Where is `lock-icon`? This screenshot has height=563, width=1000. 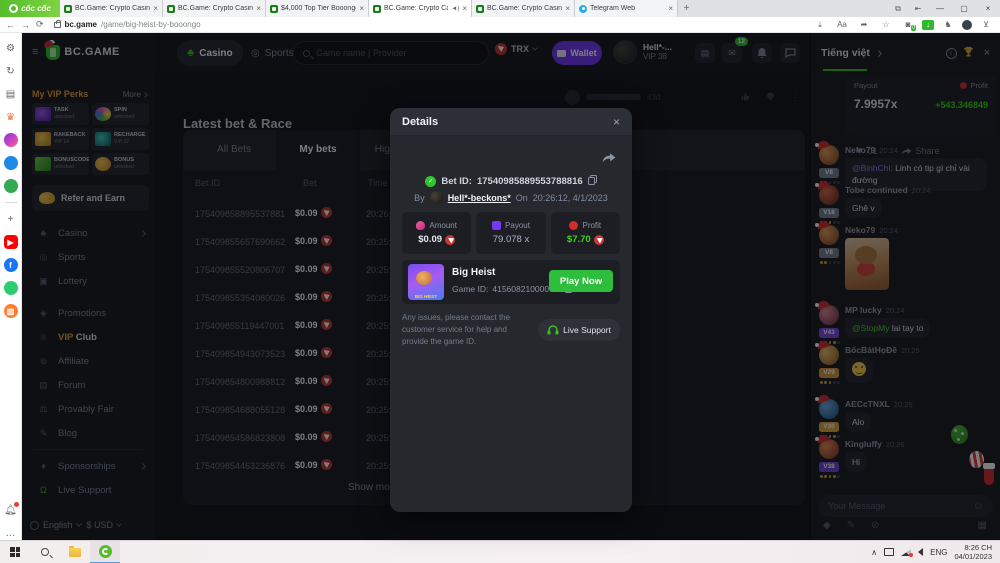
lock-icon is located at coordinates (57, 23).